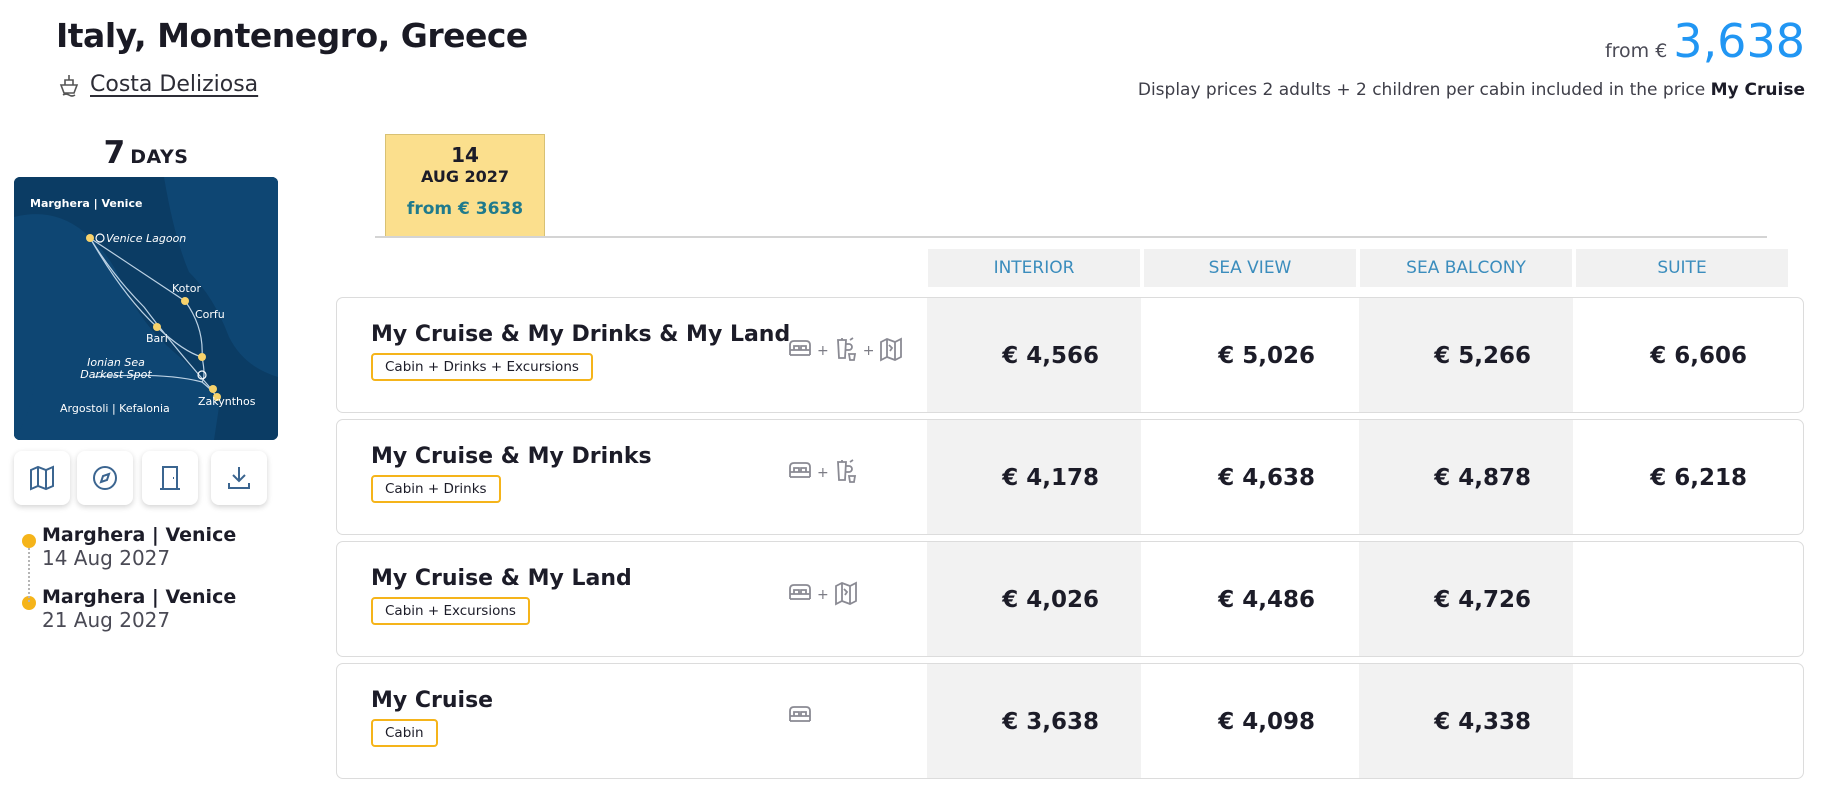  Describe the element at coordinates (29, 575) in the screenshot. I see `itinerary-connector` at that location.